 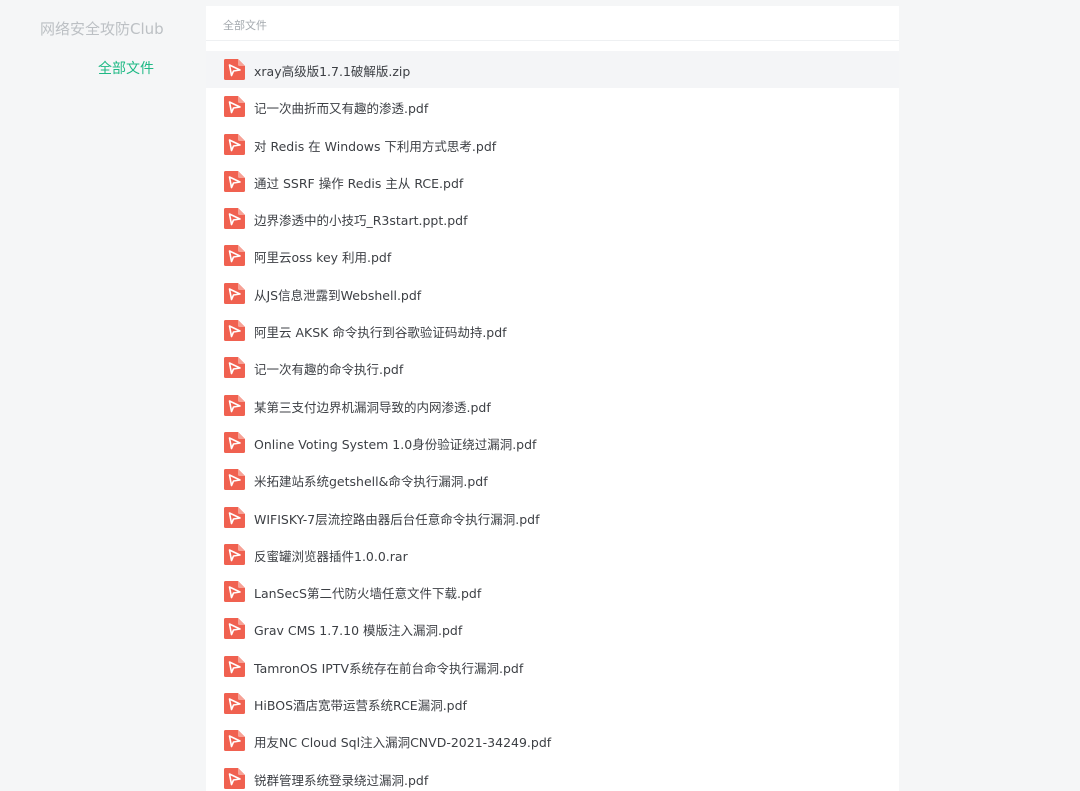 What do you see at coordinates (552, 106) in the screenshot?
I see `file-row: 记一次曲折而又有趣的渗透.pdf` at bounding box center [552, 106].